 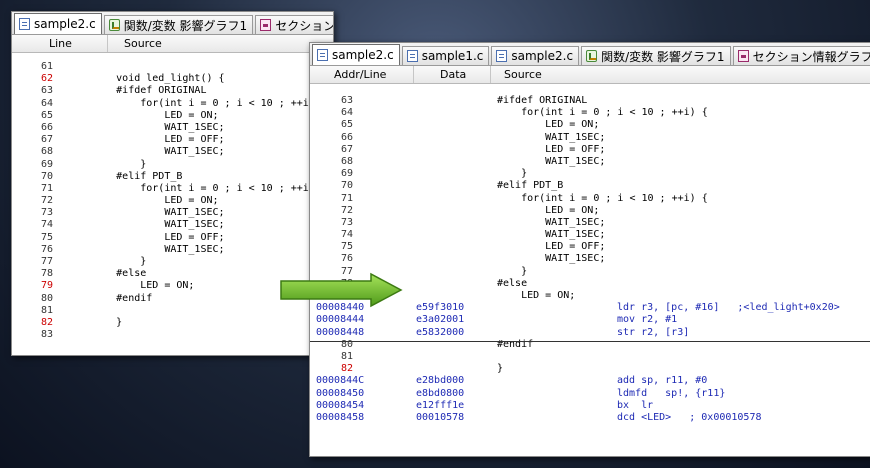 What do you see at coordinates (172, 104) in the screenshot?
I see `code-line: 64 for(int i = 0 ; i < 10 ; ++i) {` at bounding box center [172, 104].